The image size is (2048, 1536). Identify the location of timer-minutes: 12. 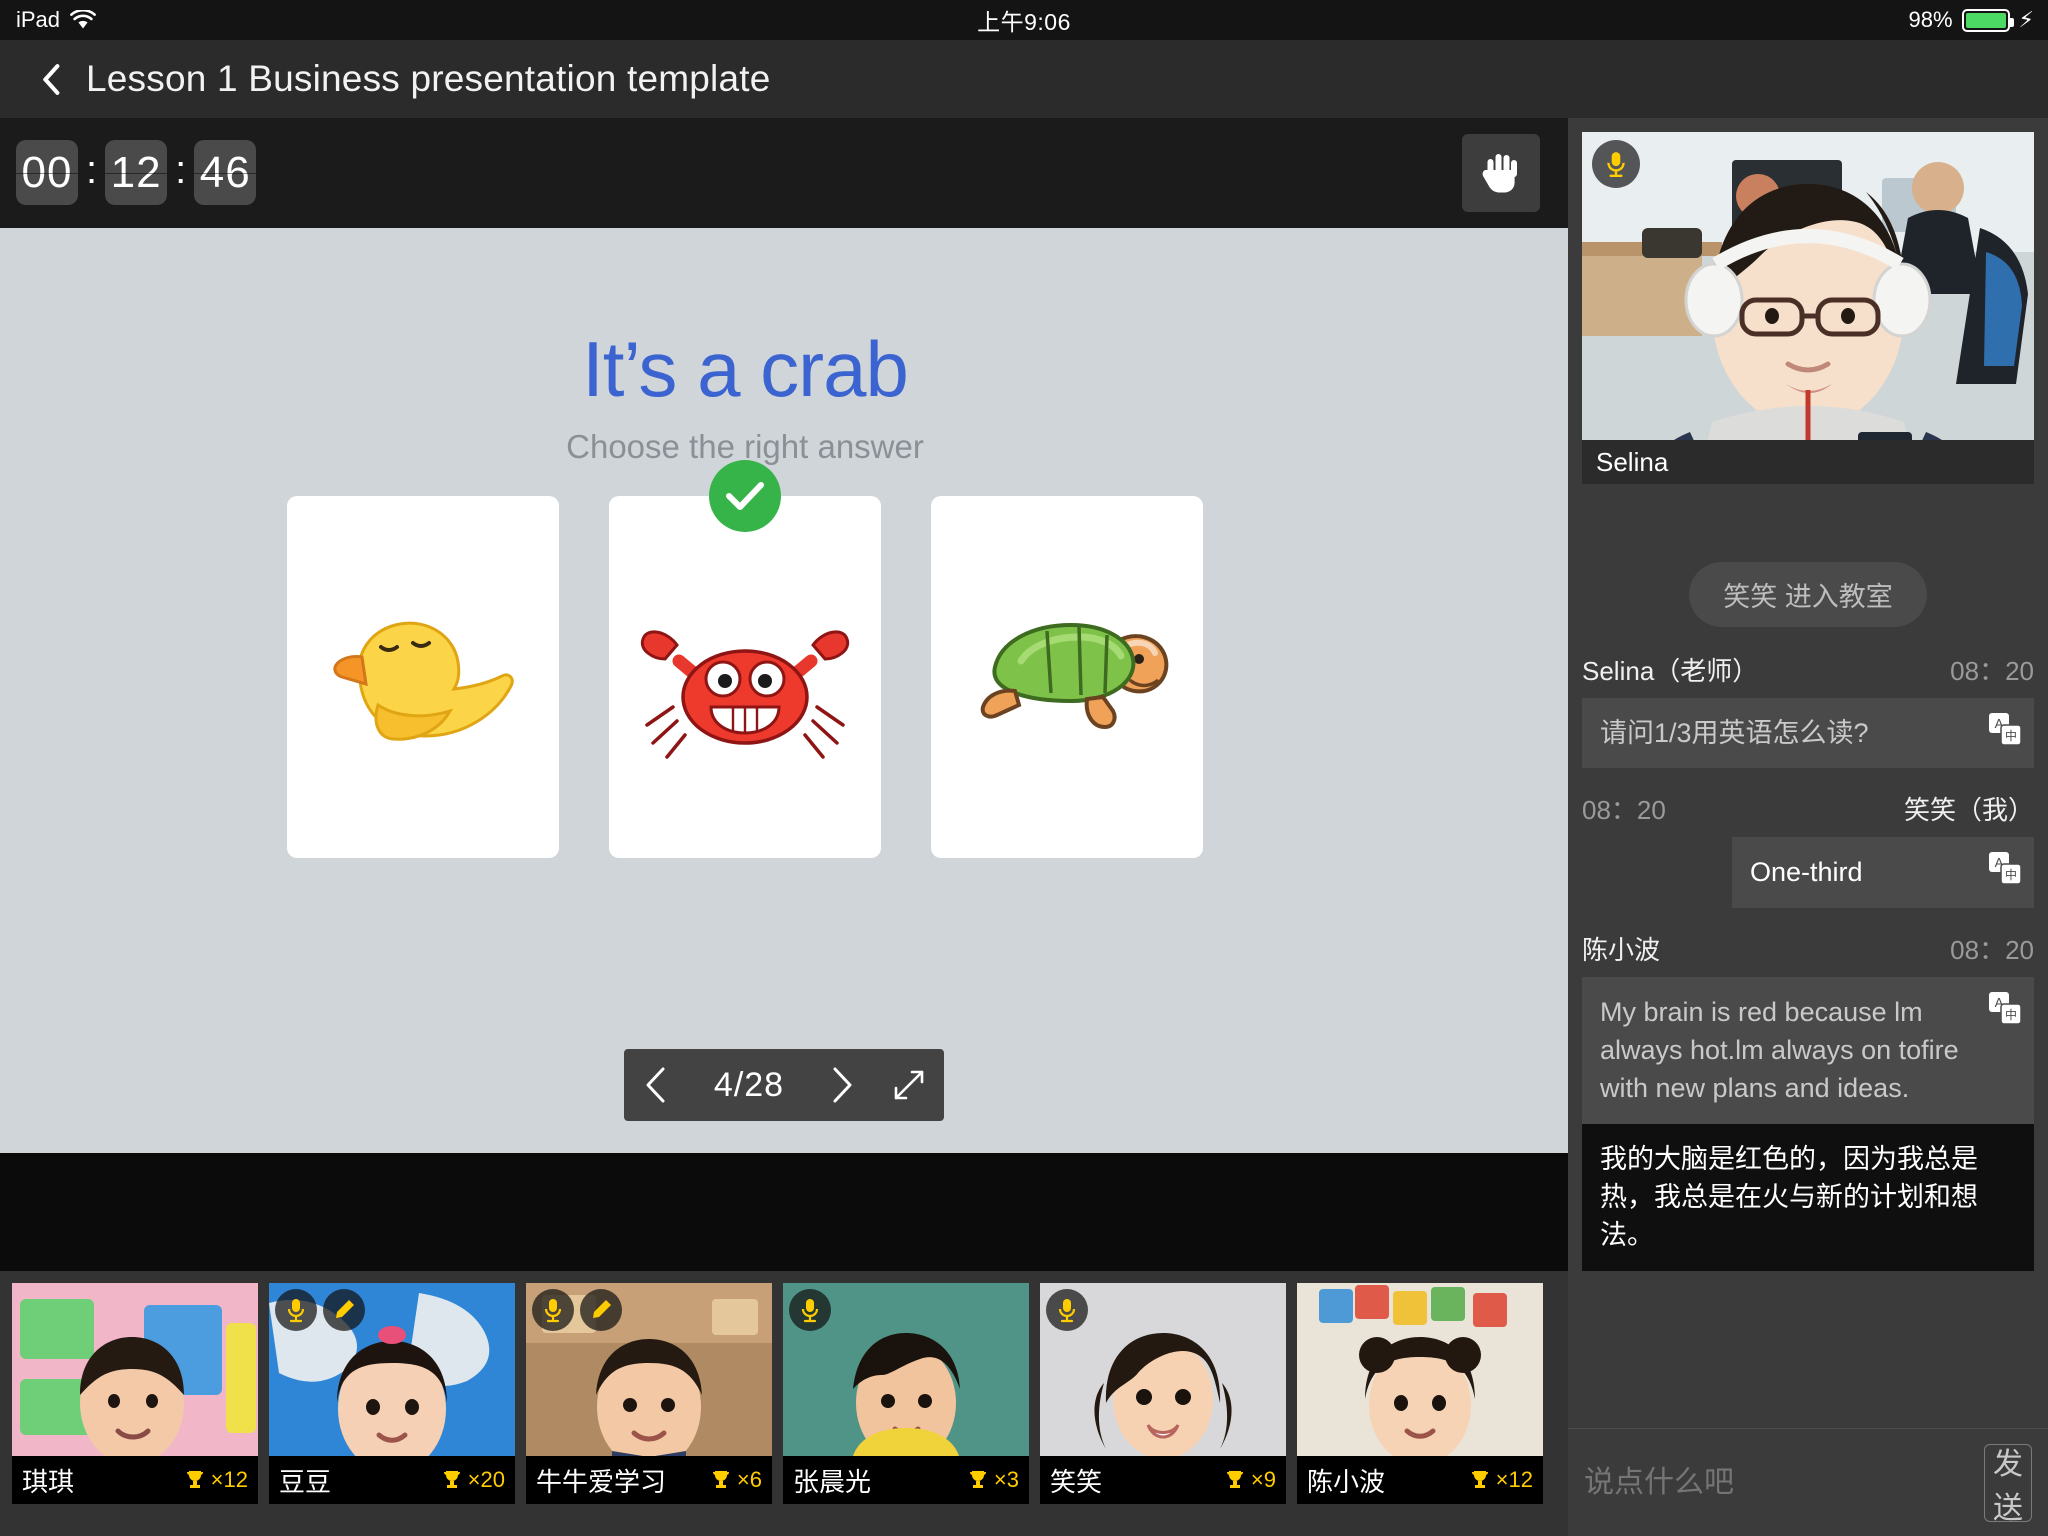
(136, 172).